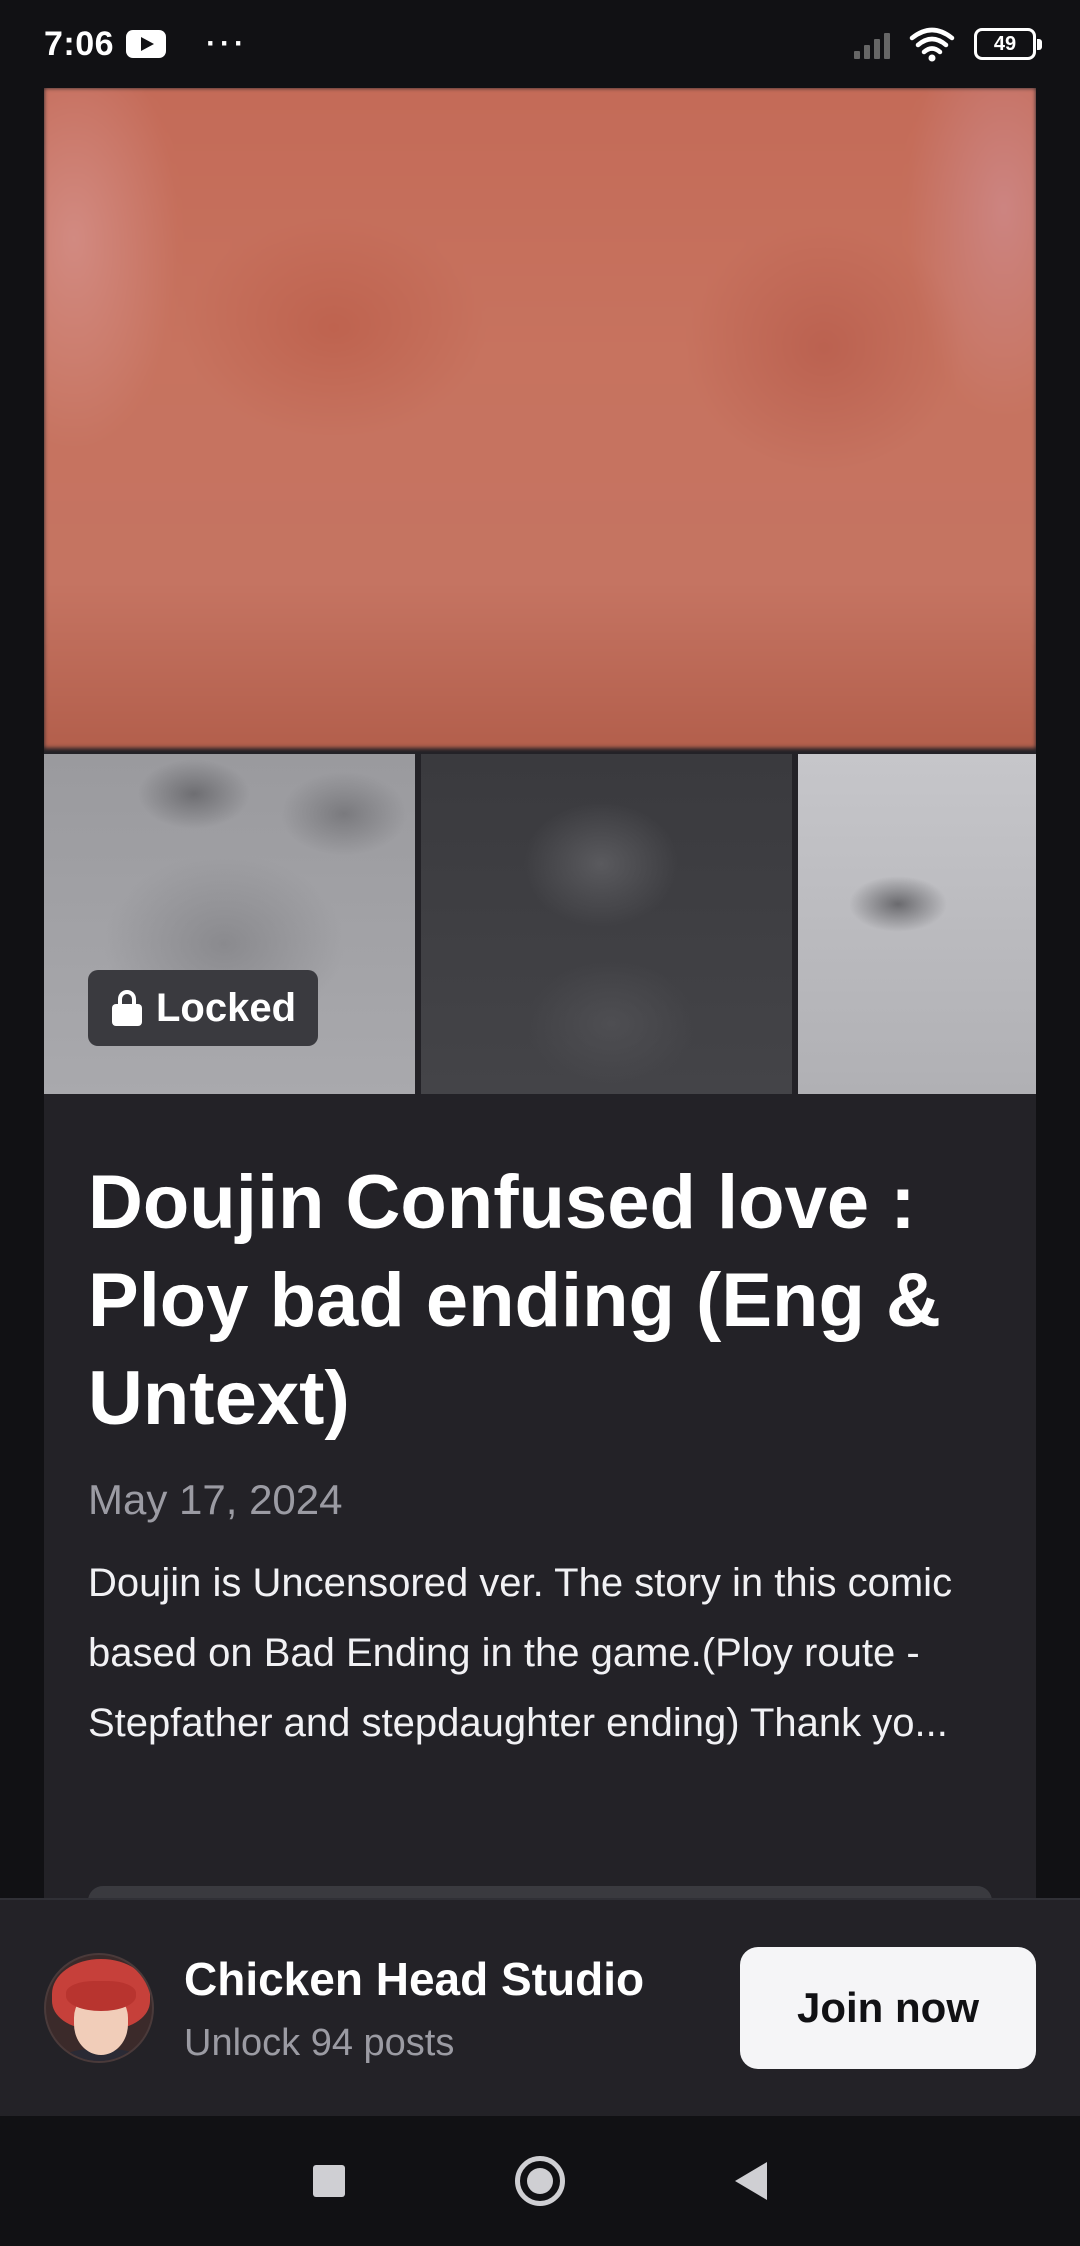  Describe the element at coordinates (146, 44) in the screenshot. I see `youtube-icon` at that location.